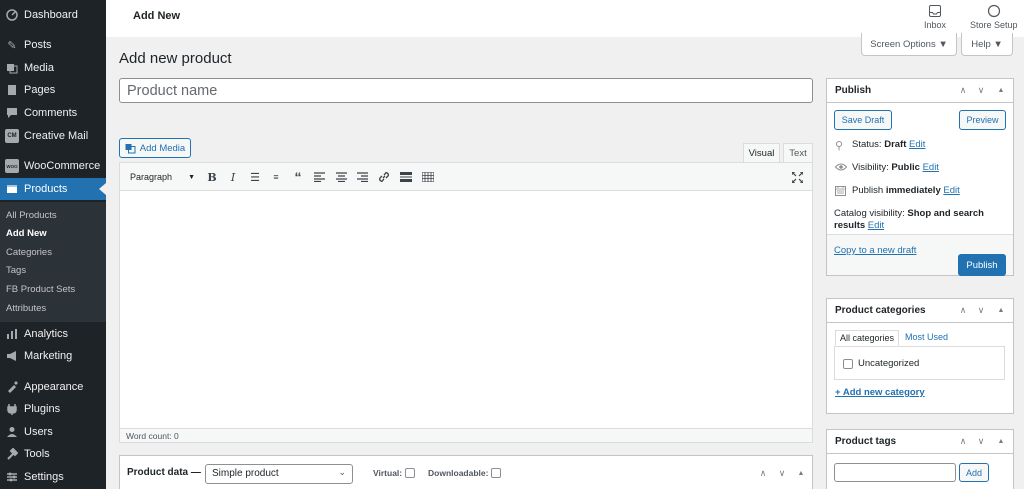 The image size is (1024, 489). Describe the element at coordinates (880, 145) in the screenshot. I see `status-row: ⚲ Status: Draft Edit` at that location.